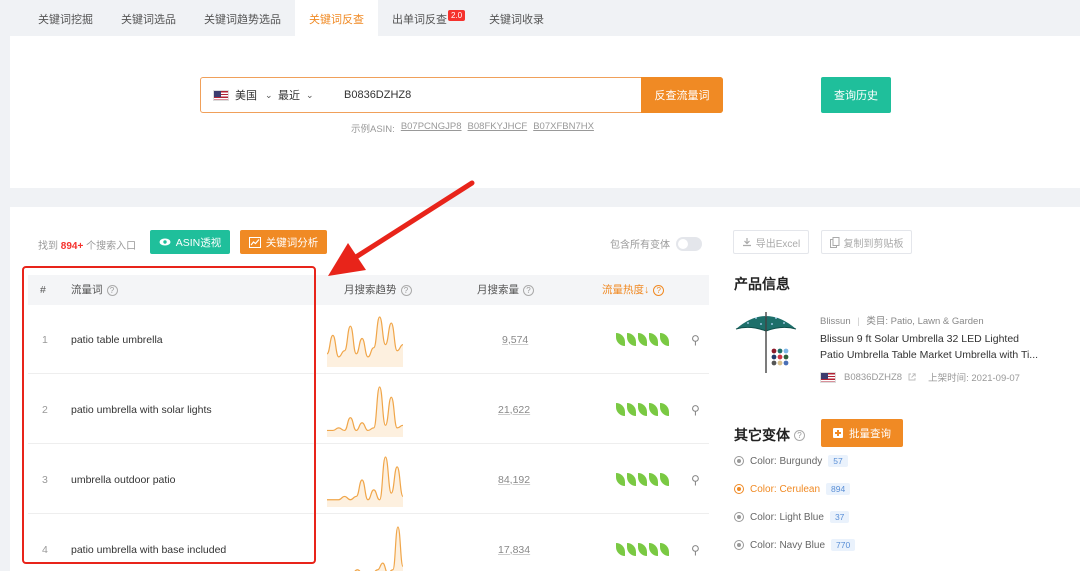 This screenshot has width=1080, height=571. Describe the element at coordinates (505, 290) in the screenshot. I see `column-volume: 月搜索量?` at that location.